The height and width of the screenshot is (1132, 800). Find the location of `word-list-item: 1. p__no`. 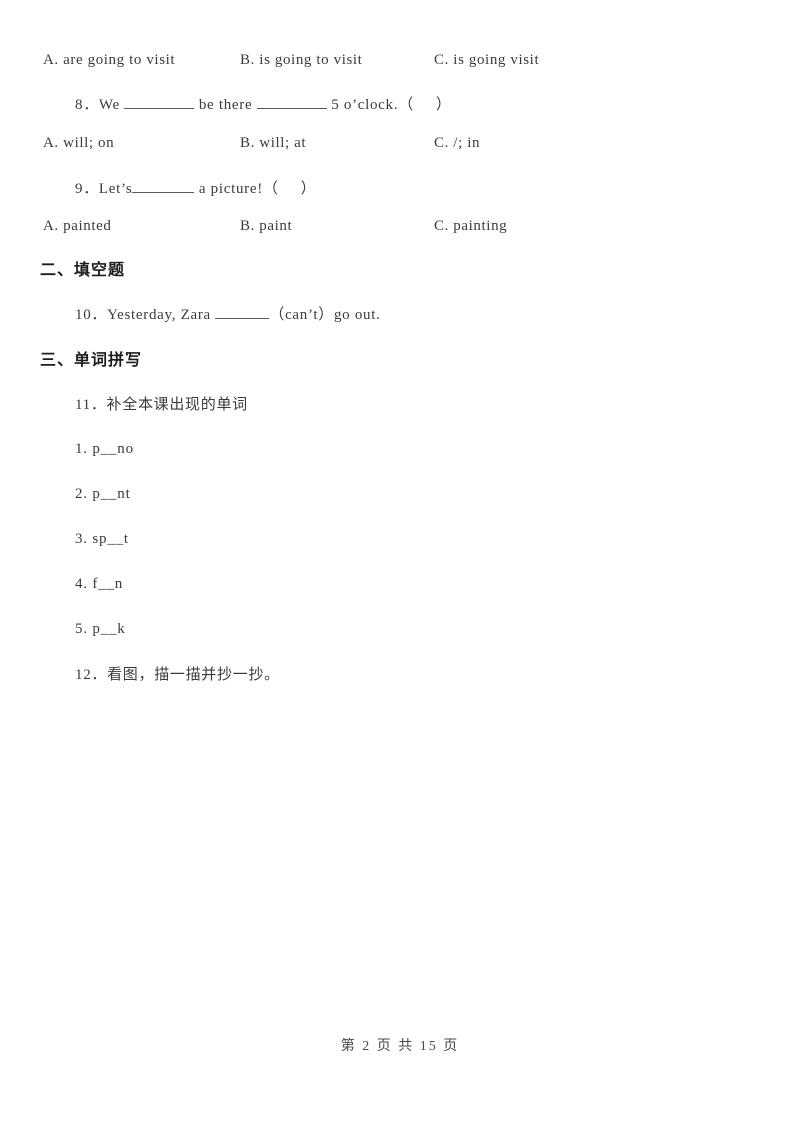

word-list-item: 1. p__no is located at coordinates (104, 449).